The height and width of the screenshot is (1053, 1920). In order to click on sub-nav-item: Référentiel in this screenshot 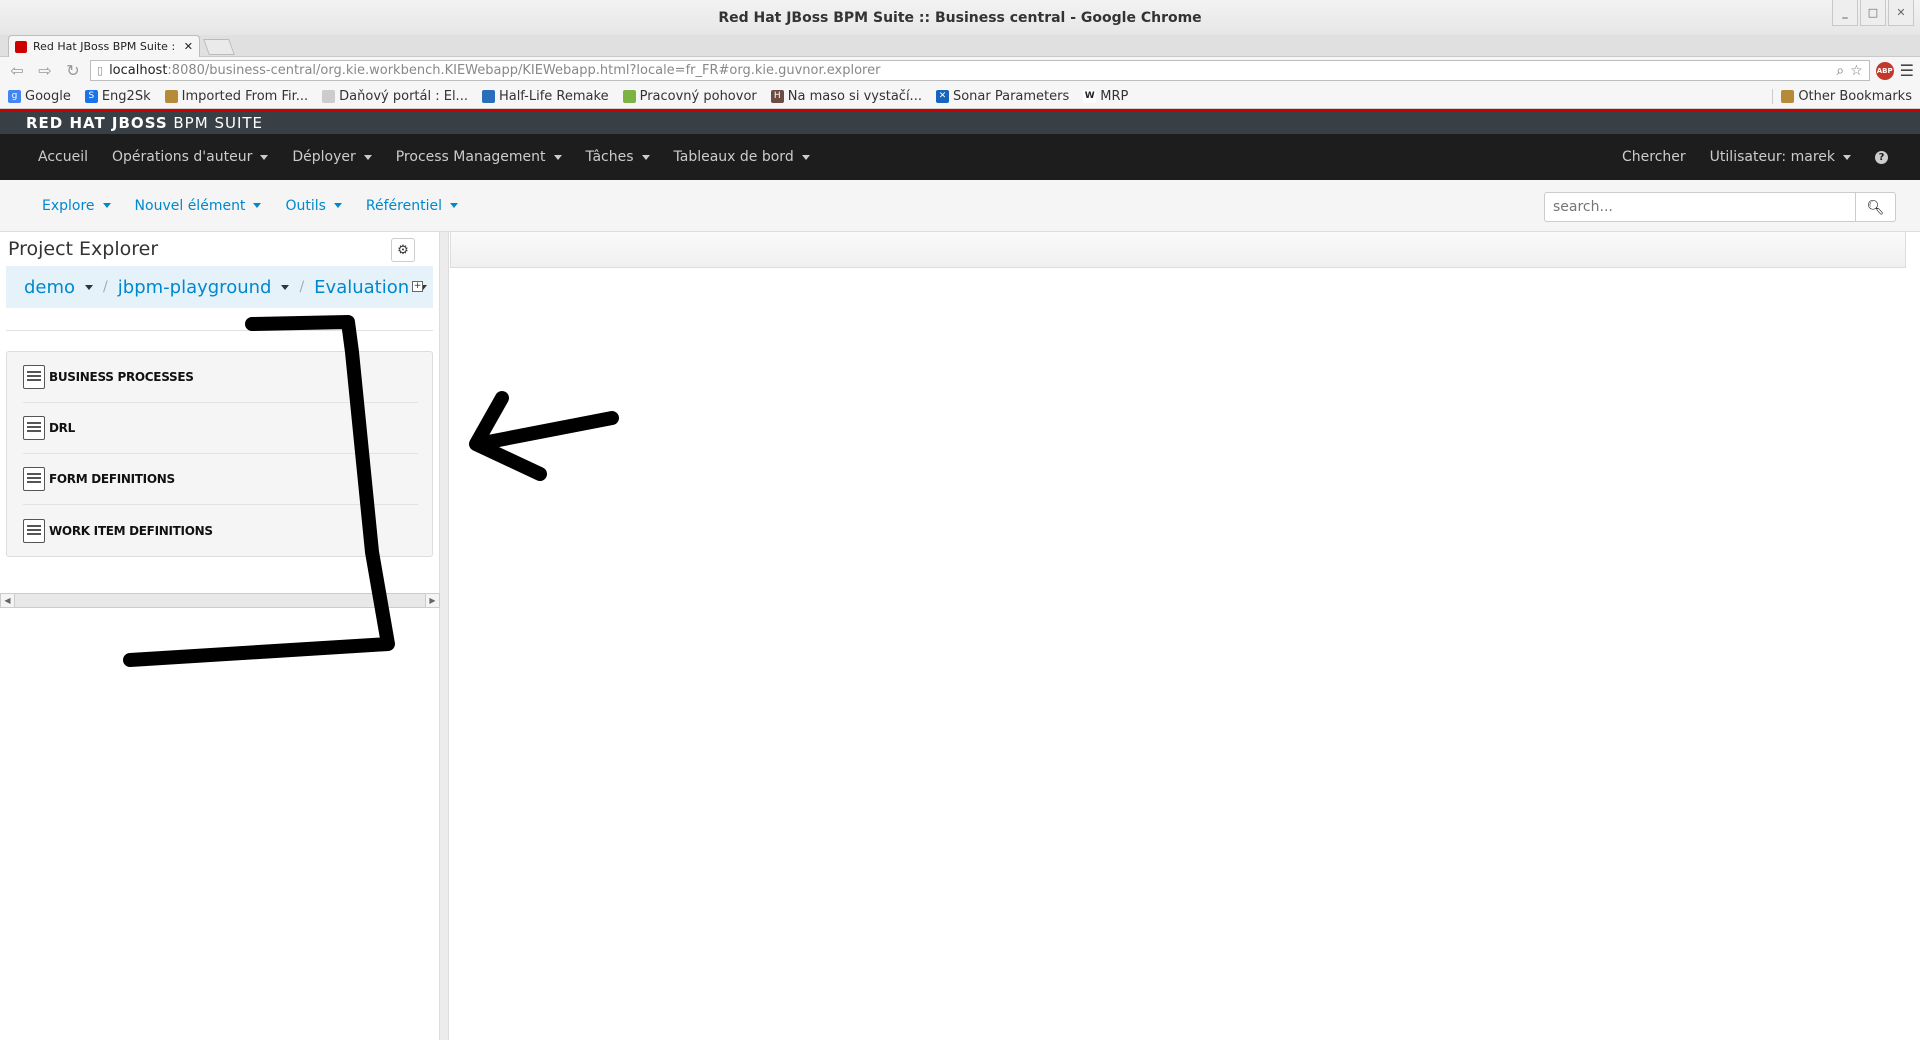, I will do `click(412, 206)`.